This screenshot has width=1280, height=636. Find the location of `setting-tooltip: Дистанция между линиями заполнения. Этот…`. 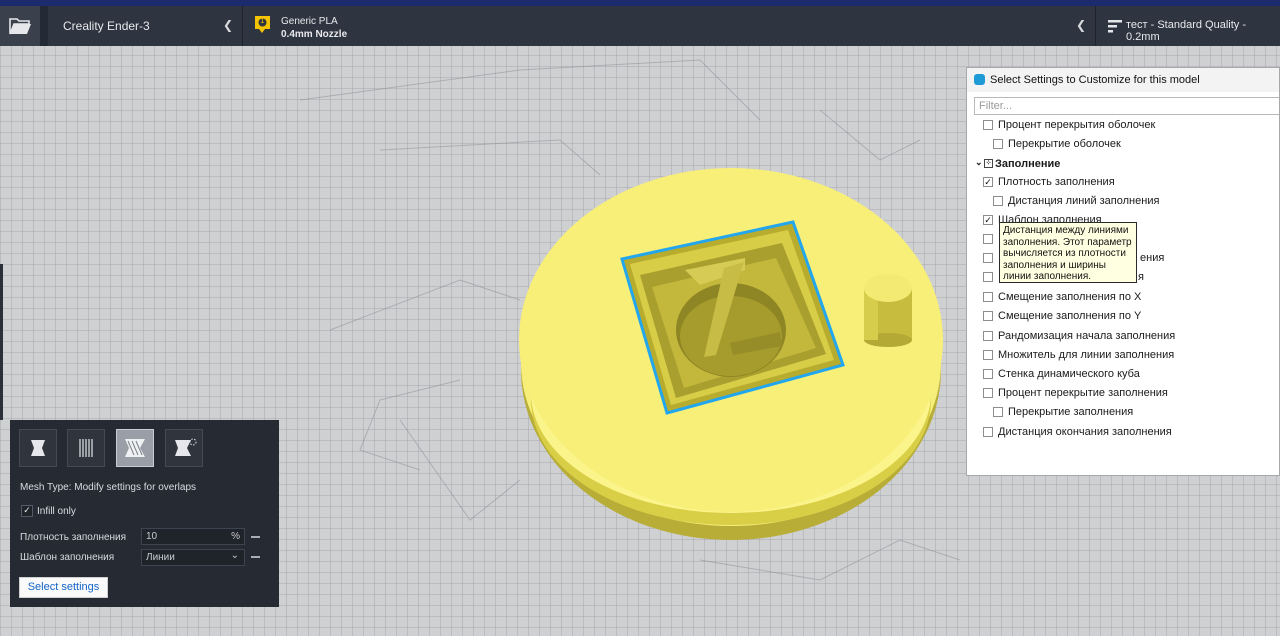

setting-tooltip: Дистанция между линиями заполнения. Этот… is located at coordinates (1068, 252).